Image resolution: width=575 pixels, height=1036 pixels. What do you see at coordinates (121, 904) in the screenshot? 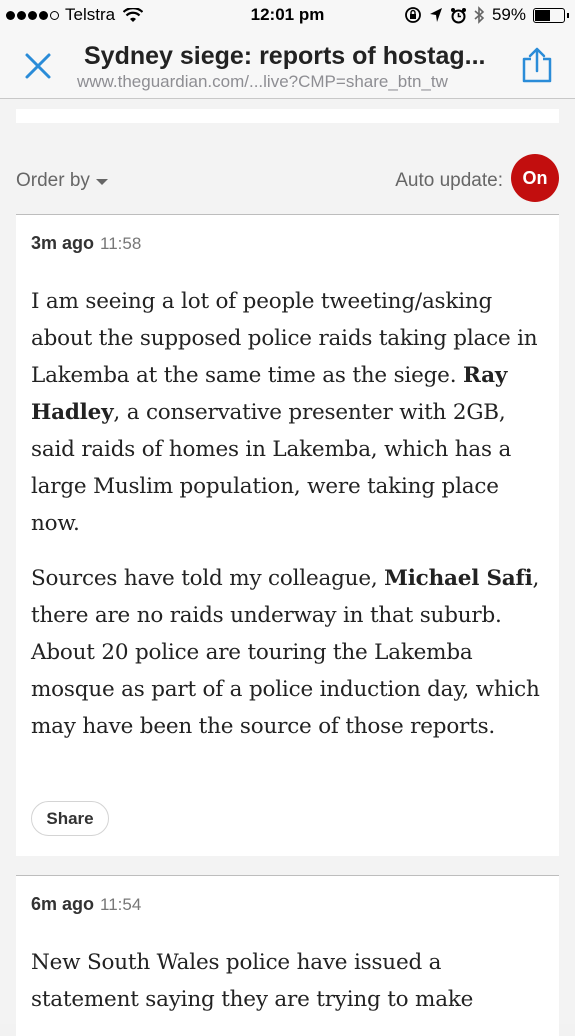
I see `post-time: 11:54` at bounding box center [121, 904].